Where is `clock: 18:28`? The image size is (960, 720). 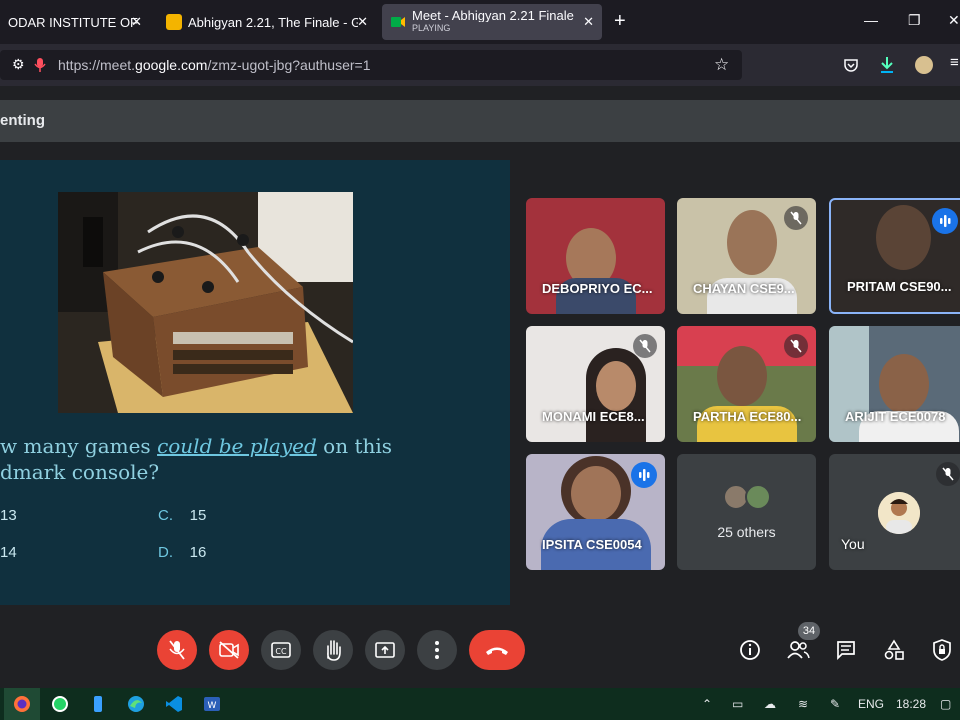 clock: 18:28 is located at coordinates (911, 704).